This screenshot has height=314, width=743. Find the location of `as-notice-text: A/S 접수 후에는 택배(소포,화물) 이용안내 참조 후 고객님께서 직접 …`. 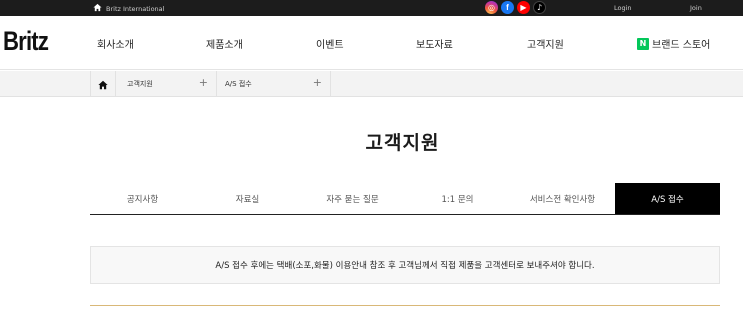

as-notice-text: A/S 접수 후에는 택배(소포,화물) 이용안내 참조 후 고객님께서 직접 … is located at coordinates (405, 266).